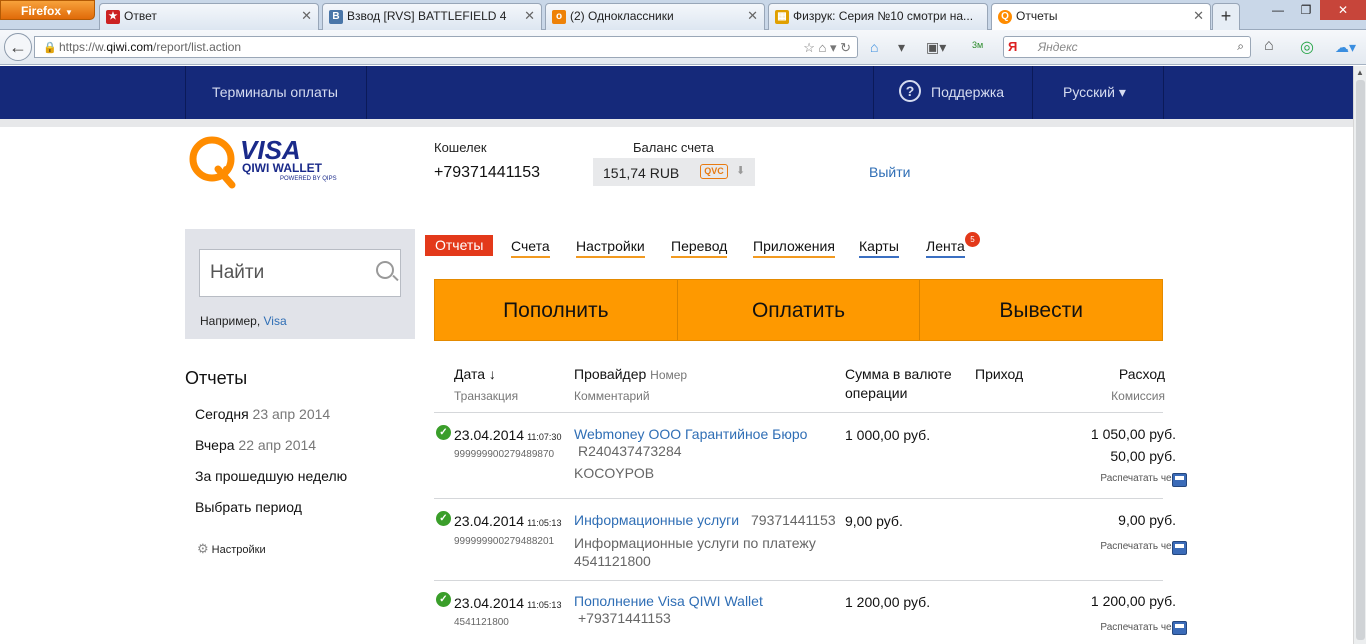 The image size is (1366, 644). What do you see at coordinates (910, 91) in the screenshot?
I see `help-icon: ?` at bounding box center [910, 91].